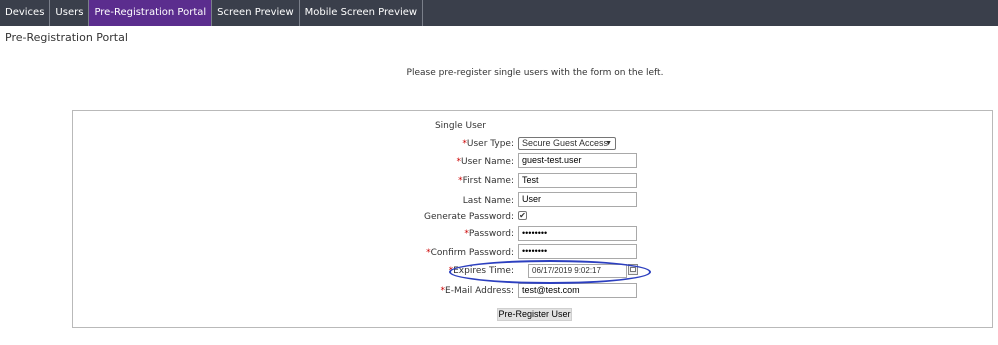 The width and height of the screenshot is (998, 345). I want to click on page-title: Pre-Registration Portal, so click(66, 37).